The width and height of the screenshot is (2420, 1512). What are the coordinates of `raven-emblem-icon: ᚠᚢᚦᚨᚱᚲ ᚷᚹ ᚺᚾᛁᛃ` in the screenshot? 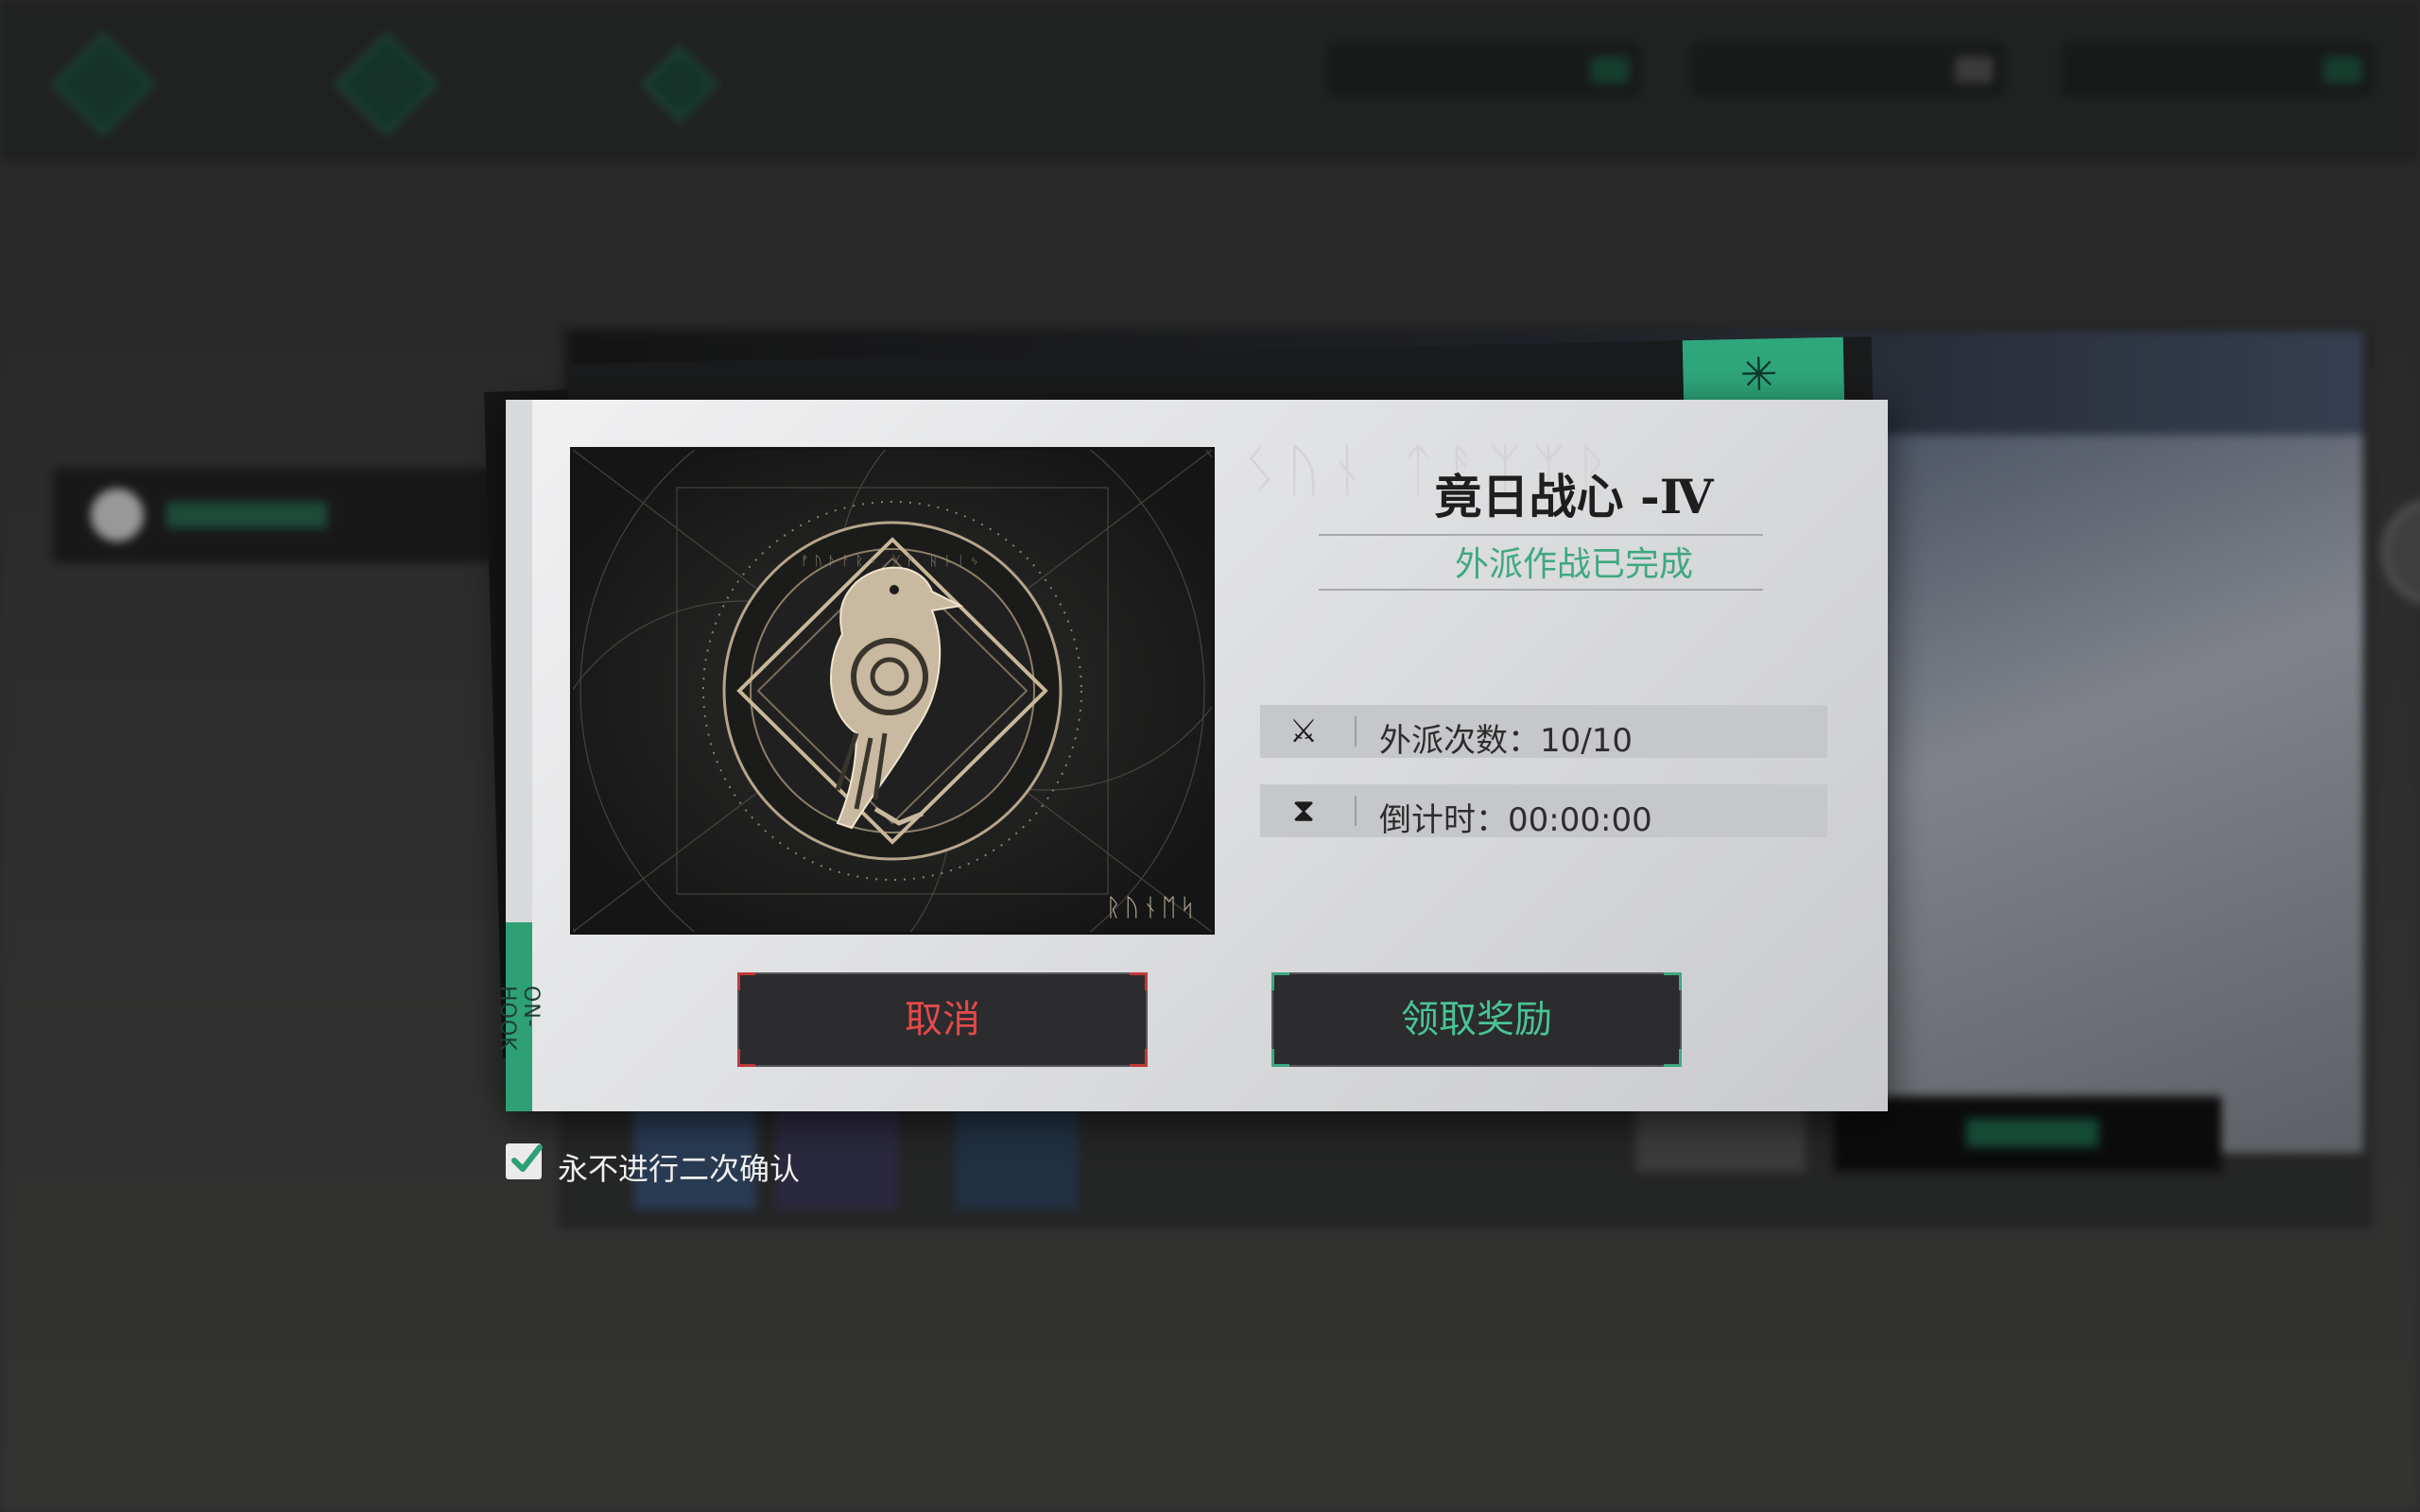 It's located at (892, 691).